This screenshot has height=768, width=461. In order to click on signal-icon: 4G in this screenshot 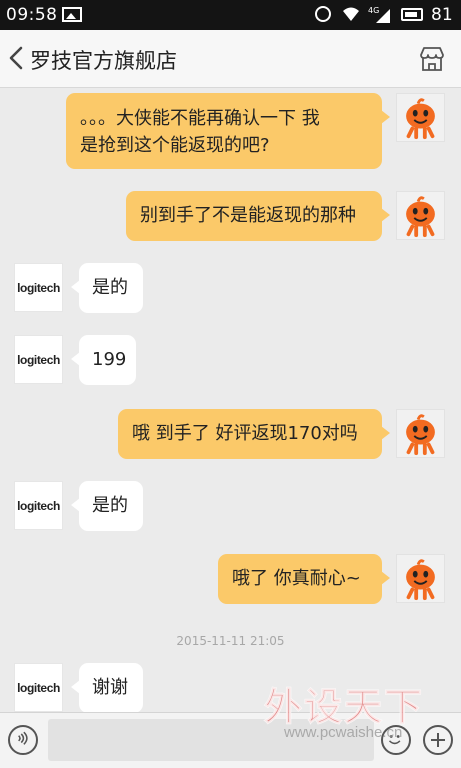, I will do `click(379, 14)`.